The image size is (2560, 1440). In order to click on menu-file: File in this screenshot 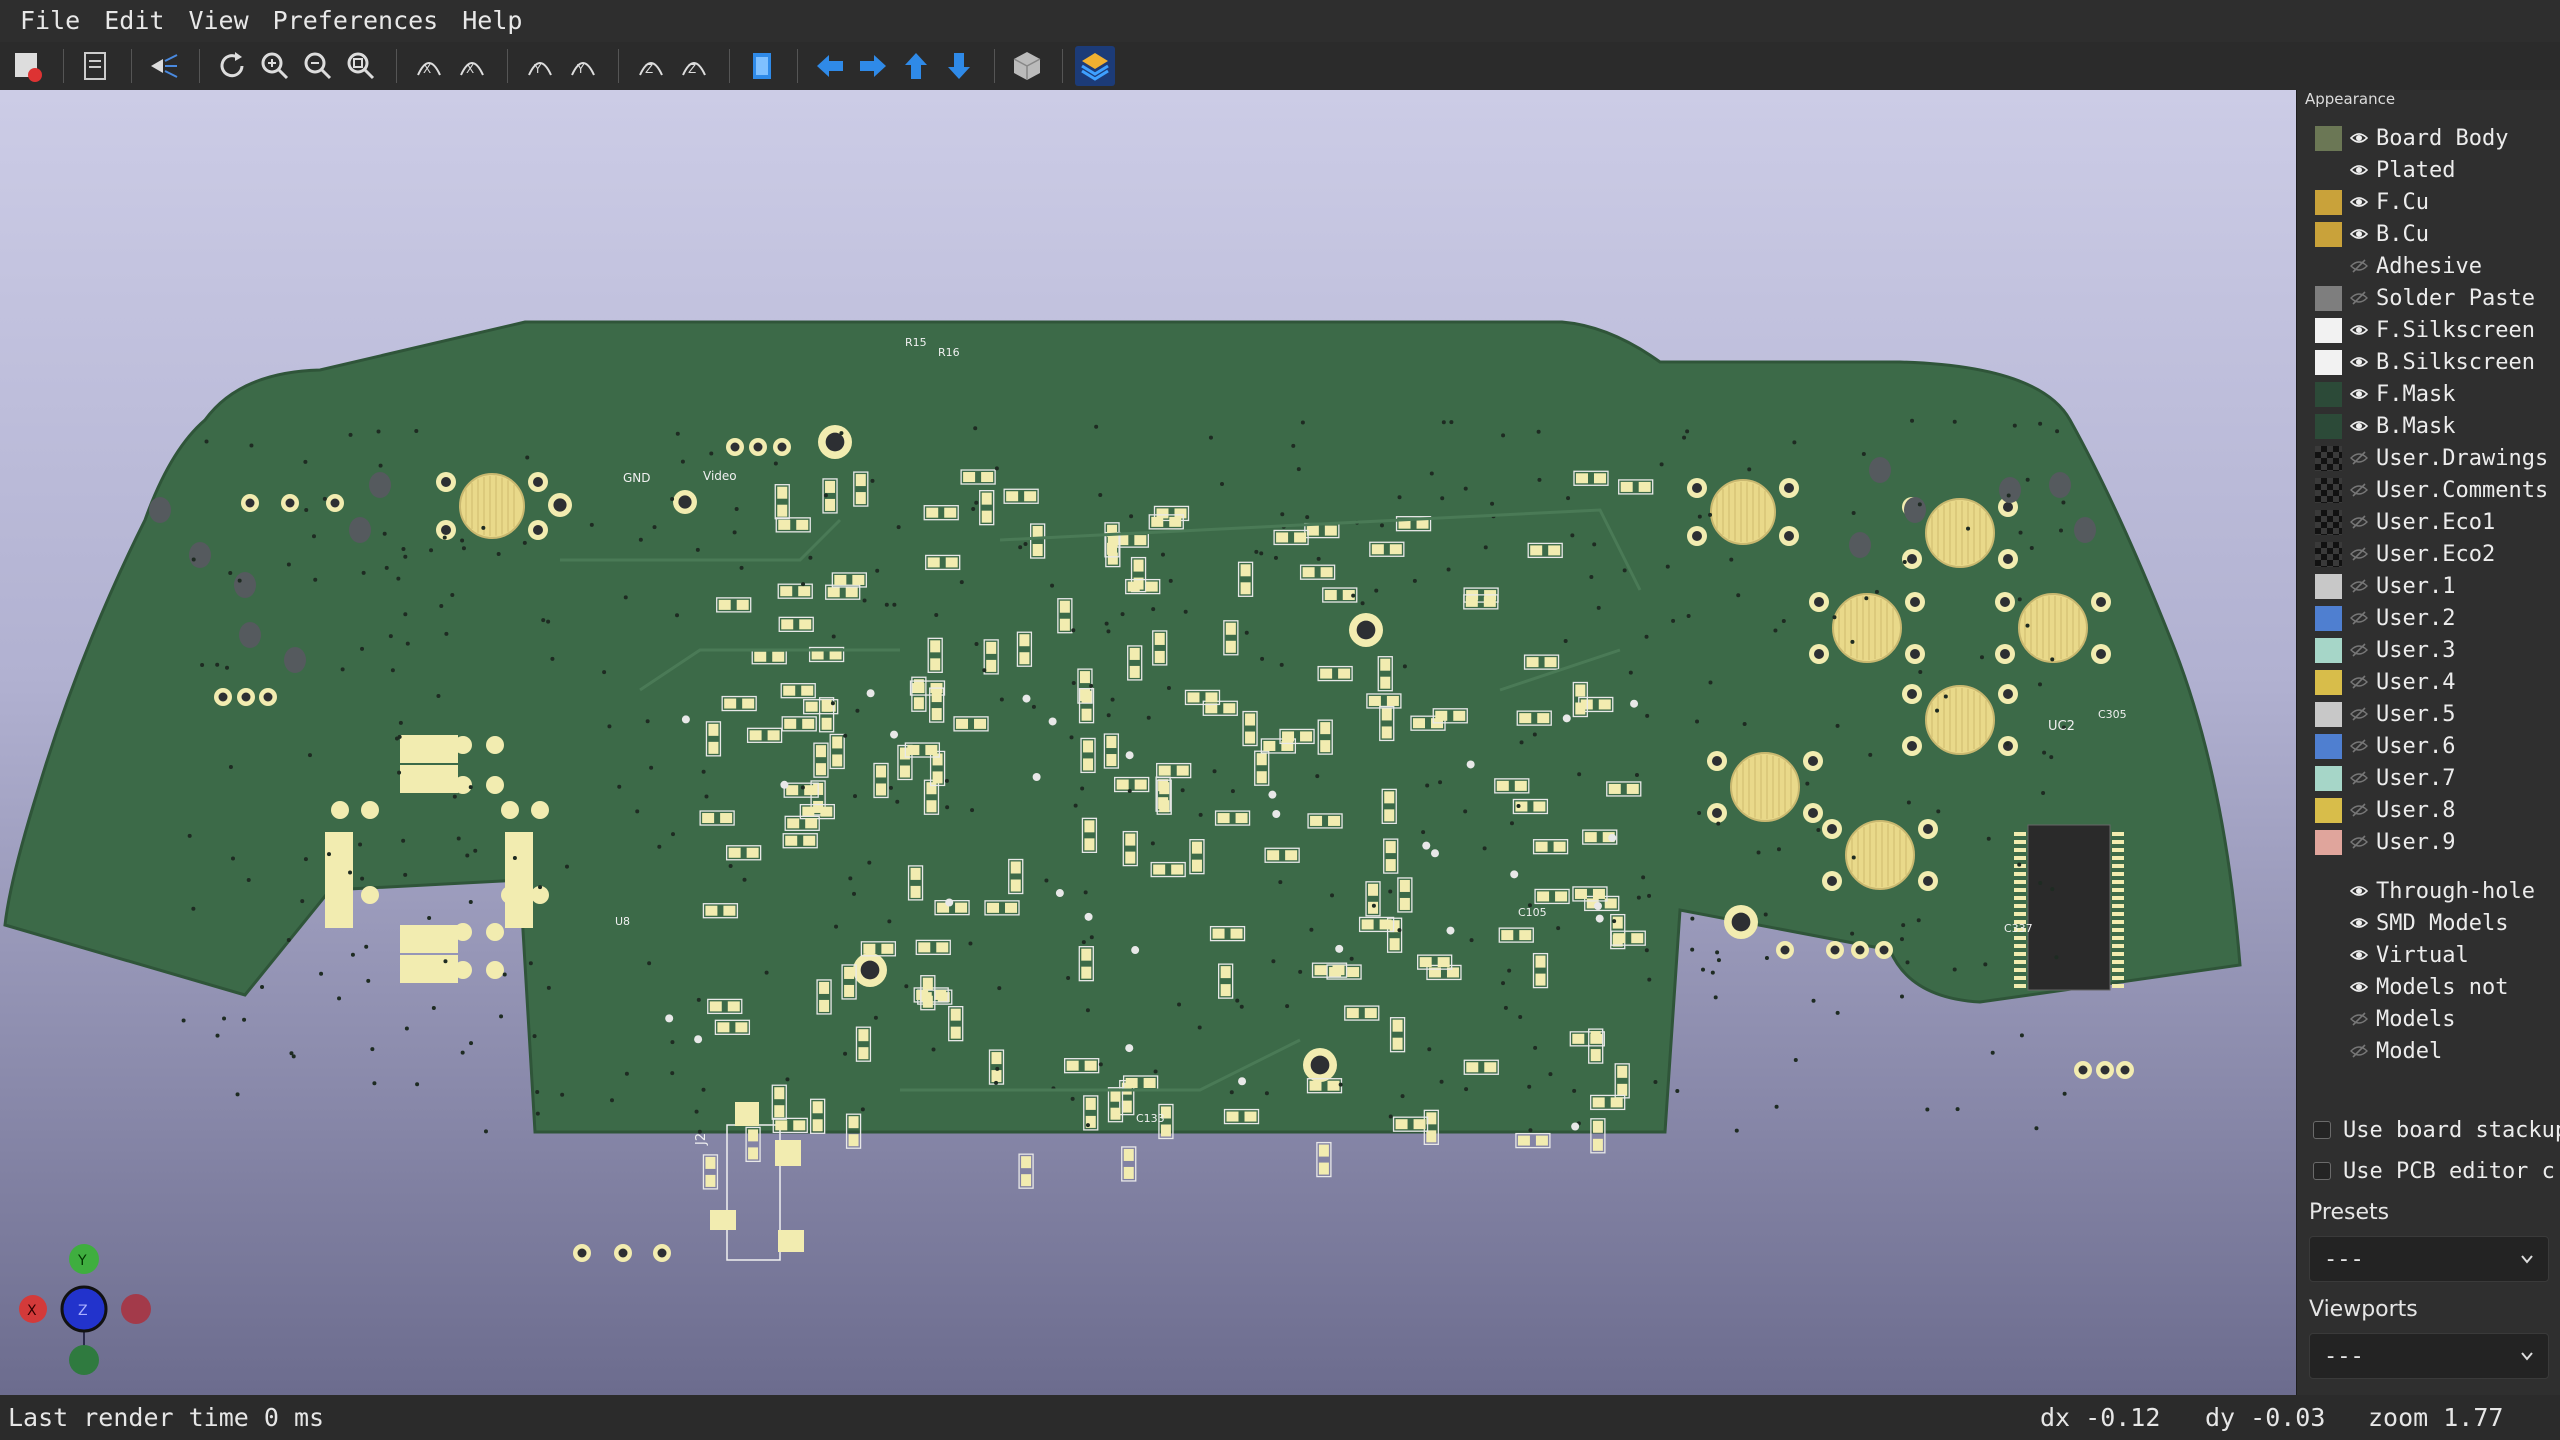, I will do `click(50, 21)`.